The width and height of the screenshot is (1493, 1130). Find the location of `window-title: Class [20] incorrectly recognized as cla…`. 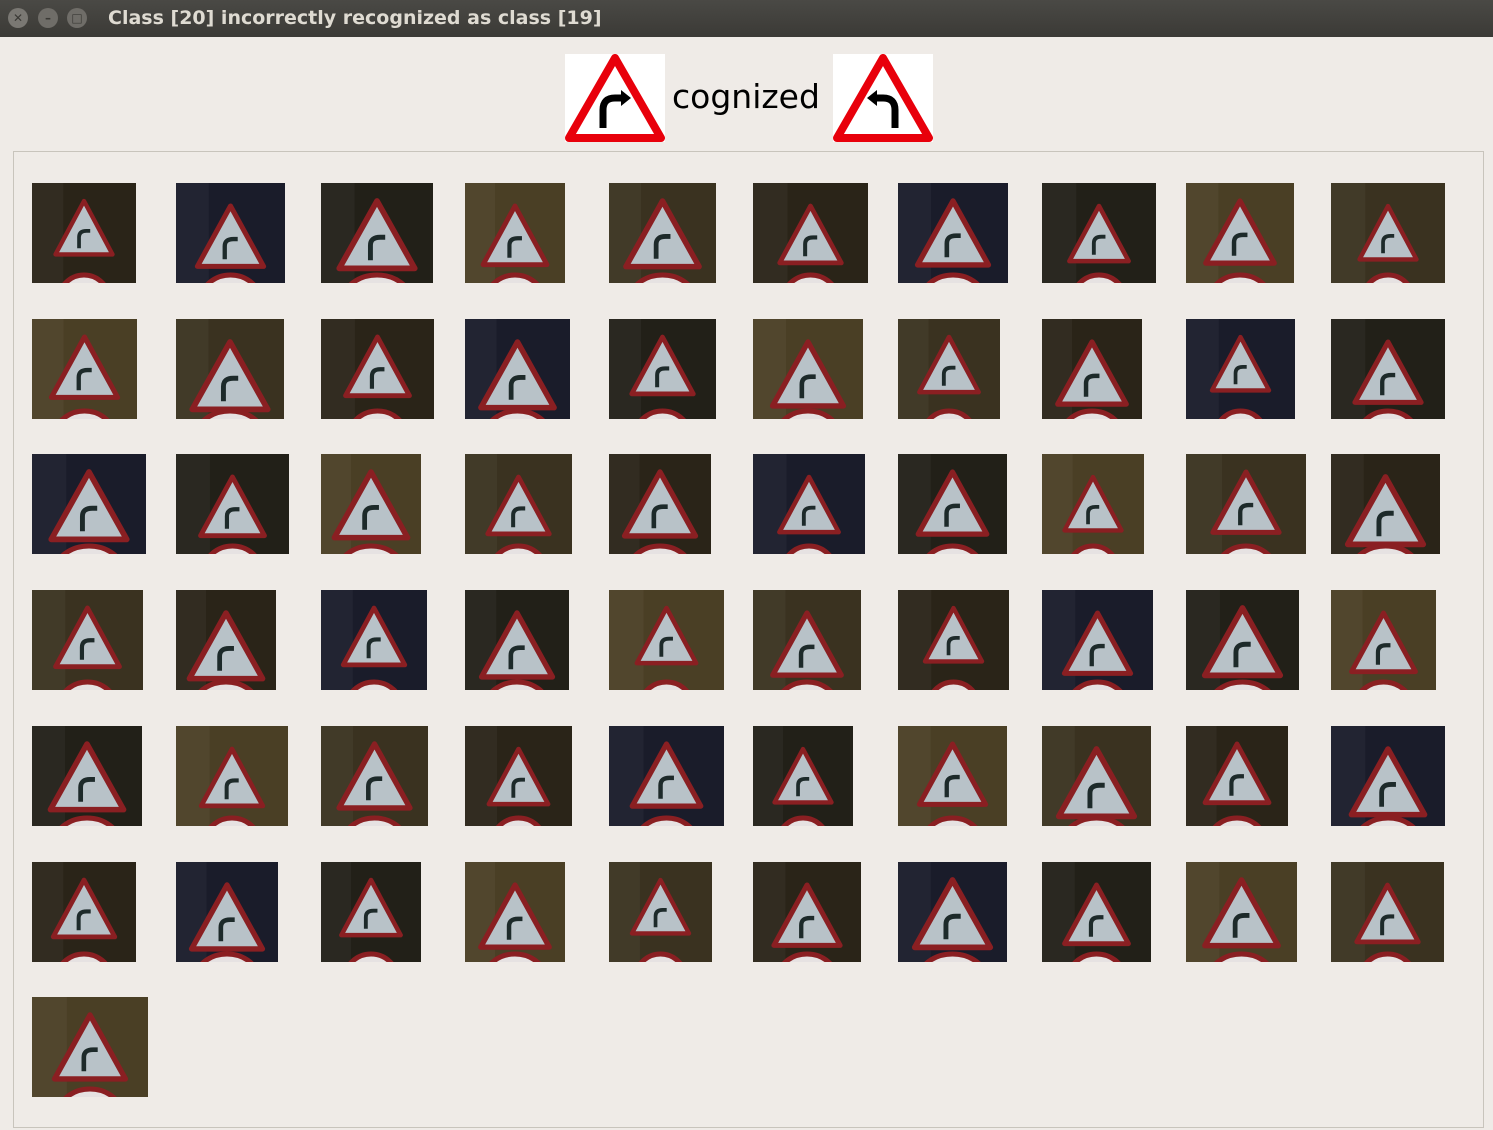

window-title: Class [20] incorrectly recognized as cla… is located at coordinates (355, 18).